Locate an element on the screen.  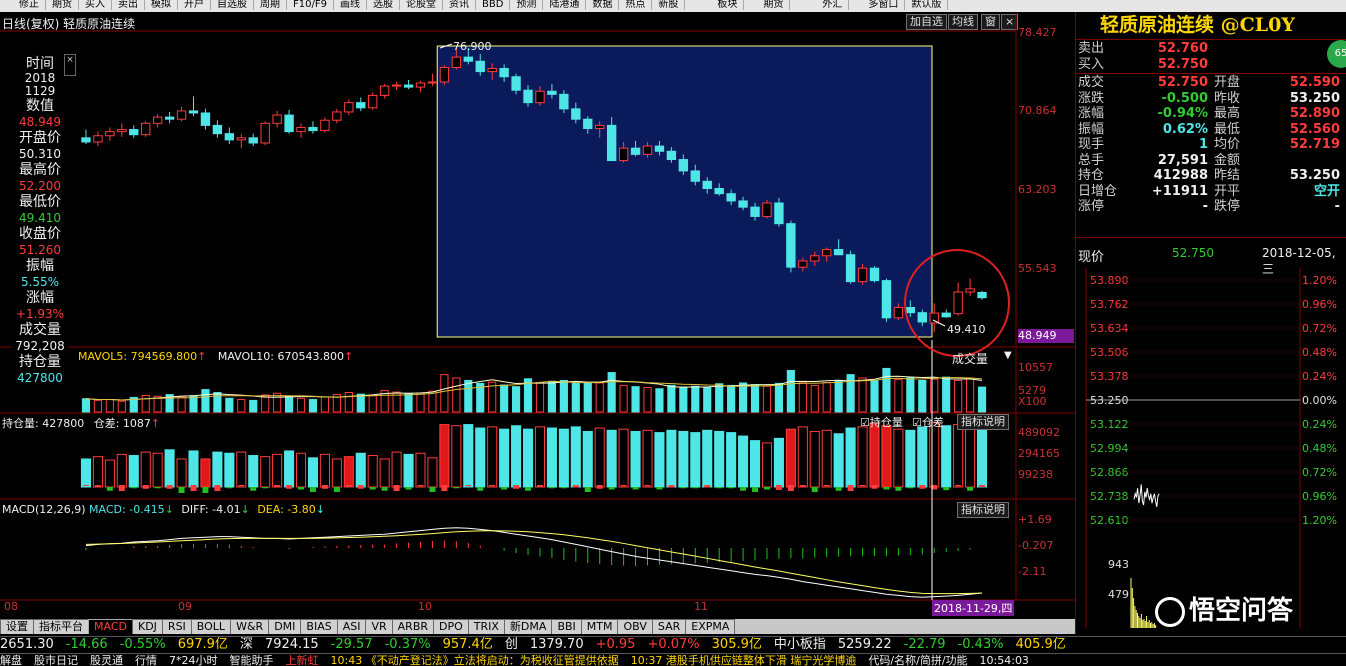
volume-axis-tick: 10557 is located at coordinates (1035, 367).